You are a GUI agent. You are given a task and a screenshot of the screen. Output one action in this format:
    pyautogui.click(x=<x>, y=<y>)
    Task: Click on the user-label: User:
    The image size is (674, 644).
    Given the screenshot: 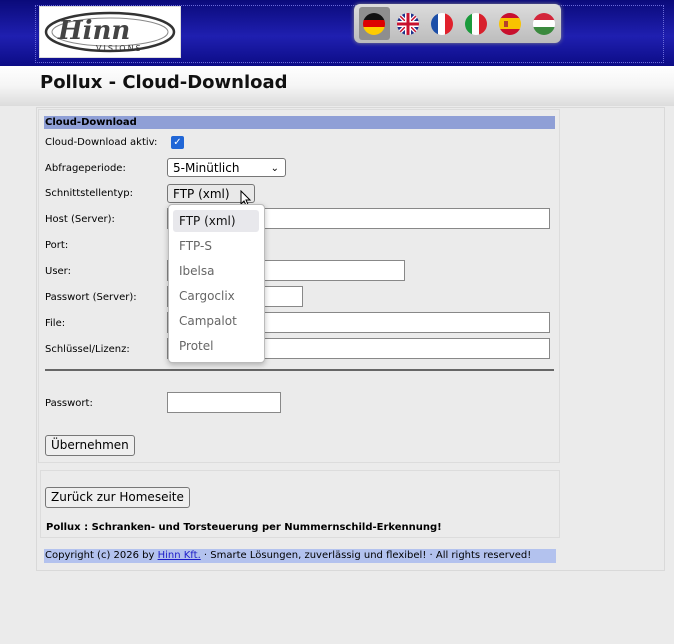 What is the action you would take?
    pyautogui.click(x=58, y=271)
    